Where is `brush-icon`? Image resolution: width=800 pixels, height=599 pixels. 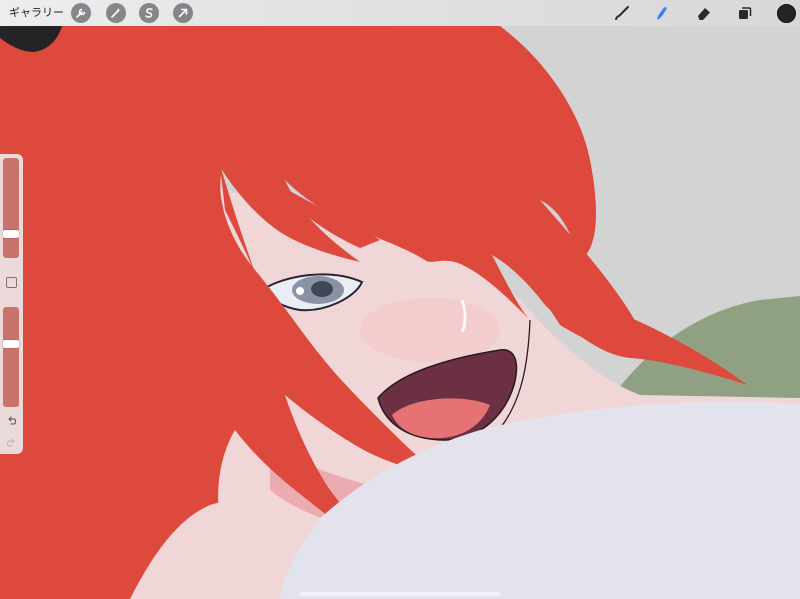
brush-icon is located at coordinates (622, 13).